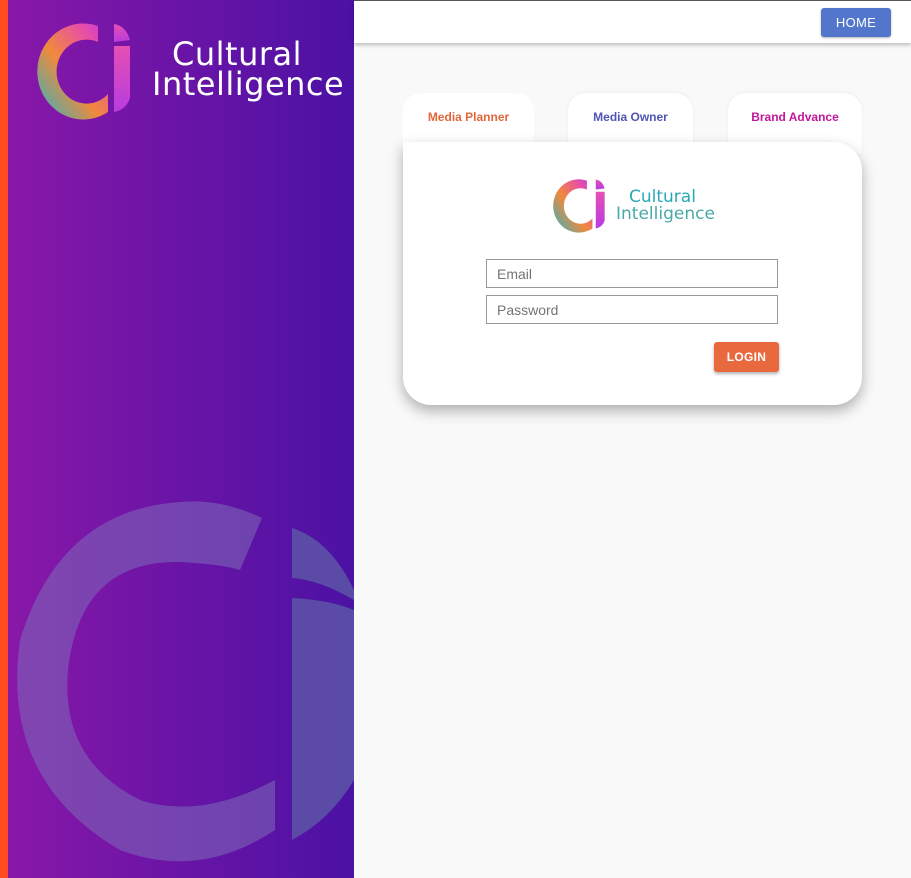 This screenshot has width=911, height=878. I want to click on brand-logo: Cultural Intelligence, so click(187, 69).